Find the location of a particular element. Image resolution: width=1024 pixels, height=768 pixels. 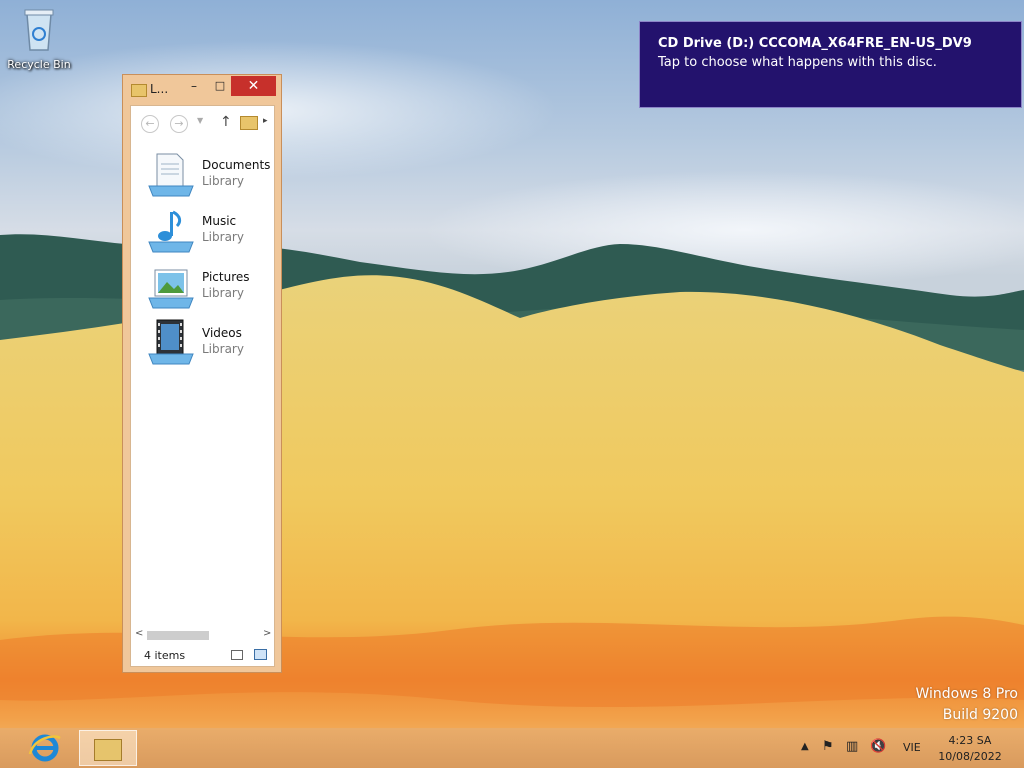

folder-icon is located at coordinates (139, 90).